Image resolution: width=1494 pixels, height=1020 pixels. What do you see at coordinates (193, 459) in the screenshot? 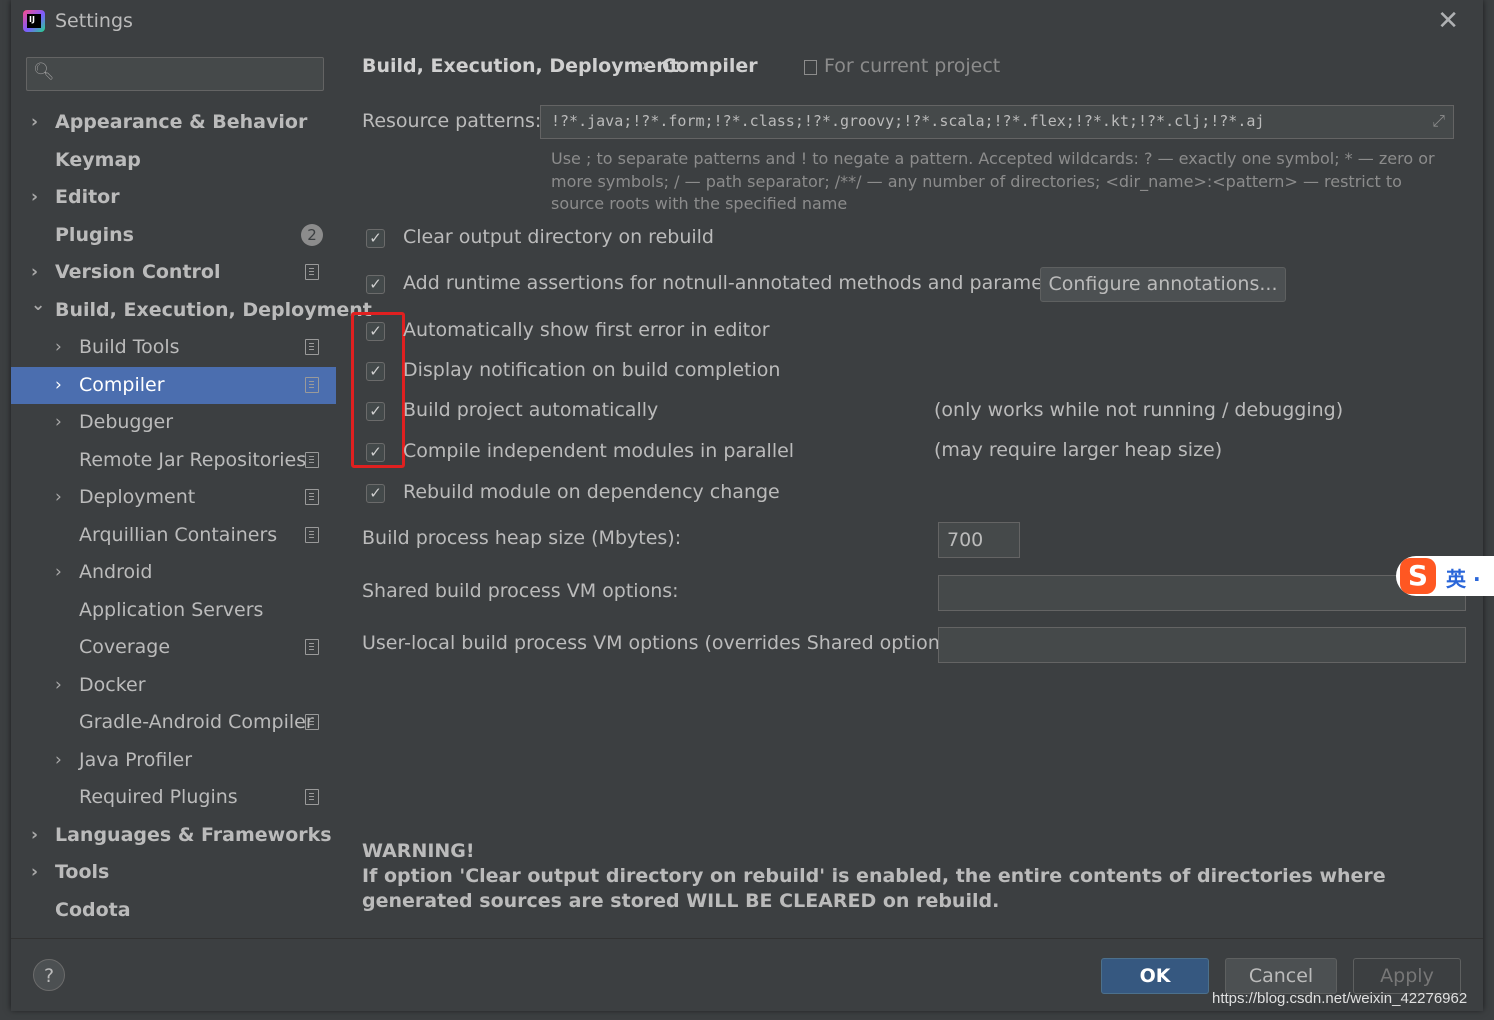
I see `sidebar-item-label: Remote Jar Repositories` at bounding box center [193, 459].